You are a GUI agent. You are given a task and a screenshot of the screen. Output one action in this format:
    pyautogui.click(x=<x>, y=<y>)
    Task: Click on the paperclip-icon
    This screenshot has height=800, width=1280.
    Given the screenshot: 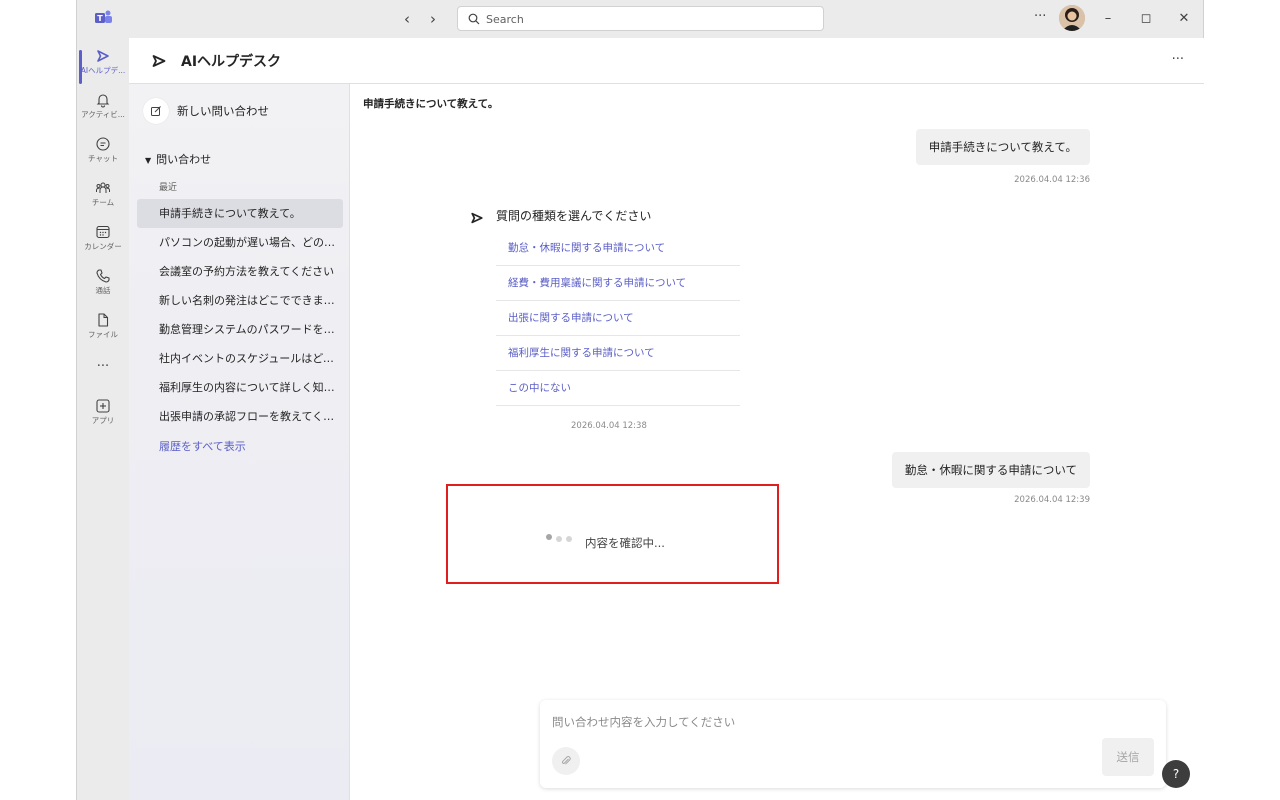 What is the action you would take?
    pyautogui.click(x=566, y=760)
    